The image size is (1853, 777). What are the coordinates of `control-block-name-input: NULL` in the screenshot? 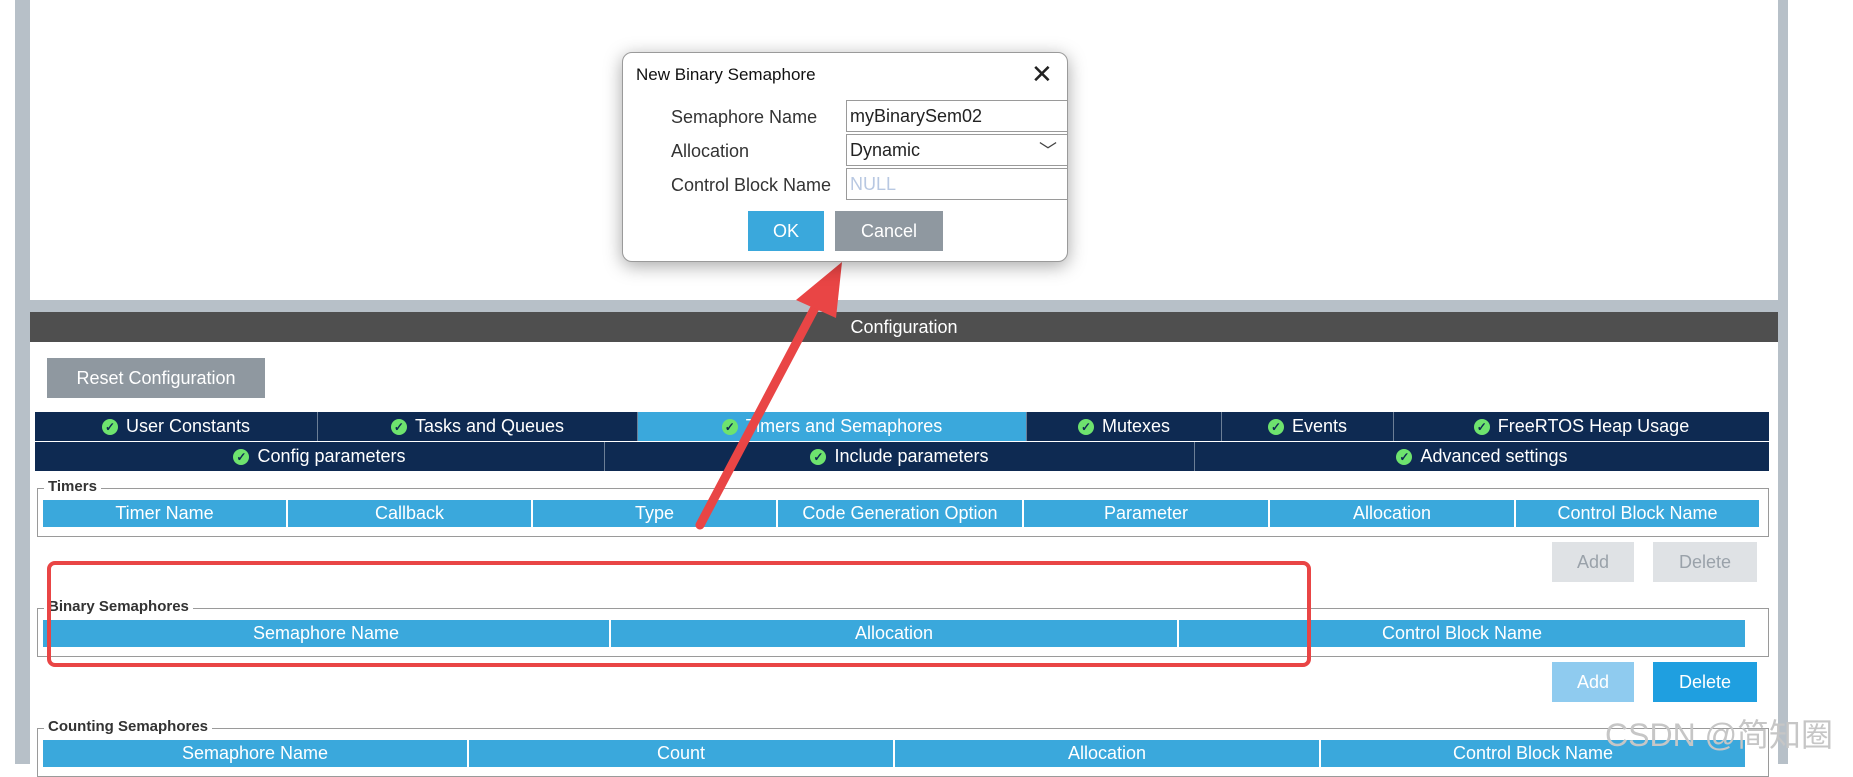 It's located at (957, 184).